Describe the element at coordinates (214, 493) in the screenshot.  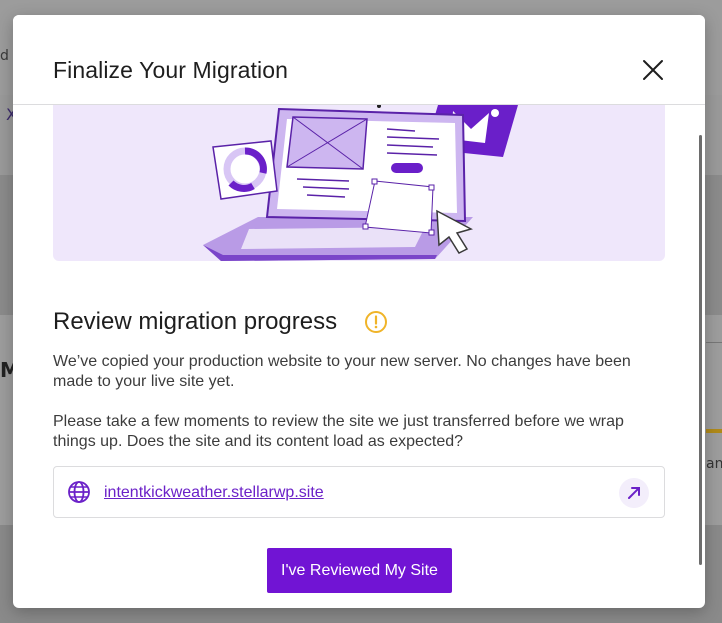
I see `site-url-link: intentkickweather.stellarwp.site` at that location.